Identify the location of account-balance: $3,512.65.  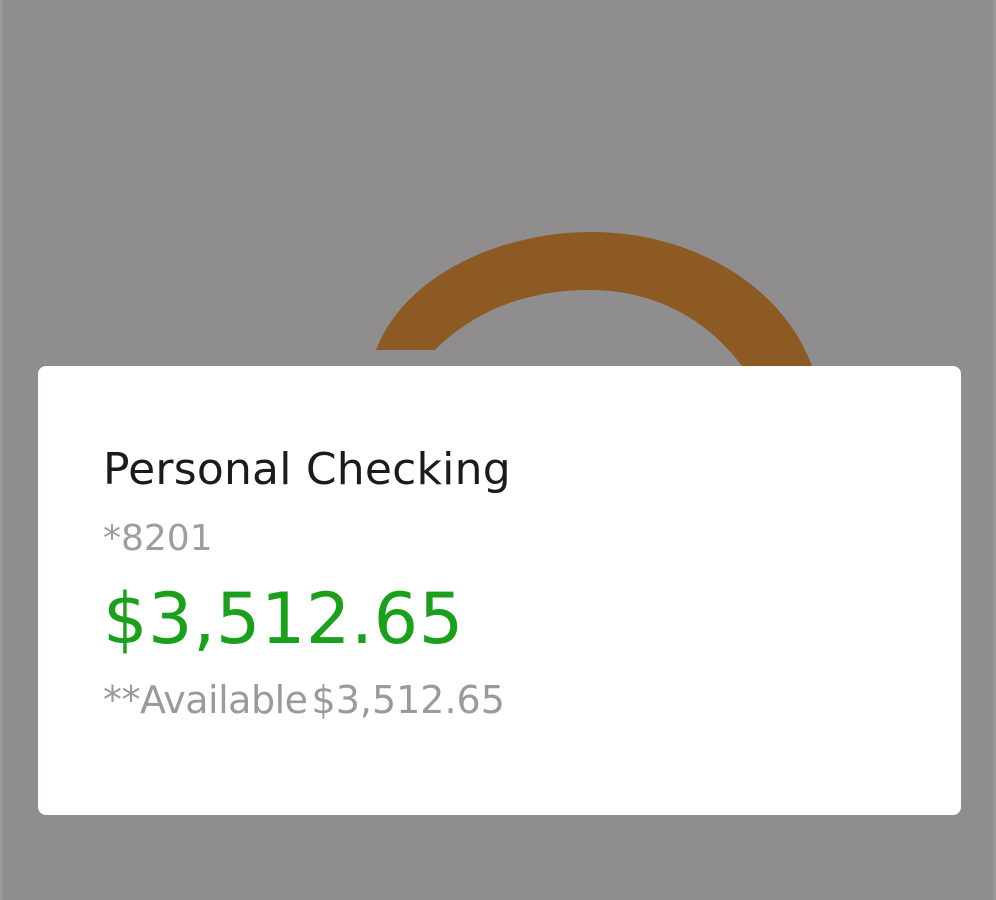
(283, 619).